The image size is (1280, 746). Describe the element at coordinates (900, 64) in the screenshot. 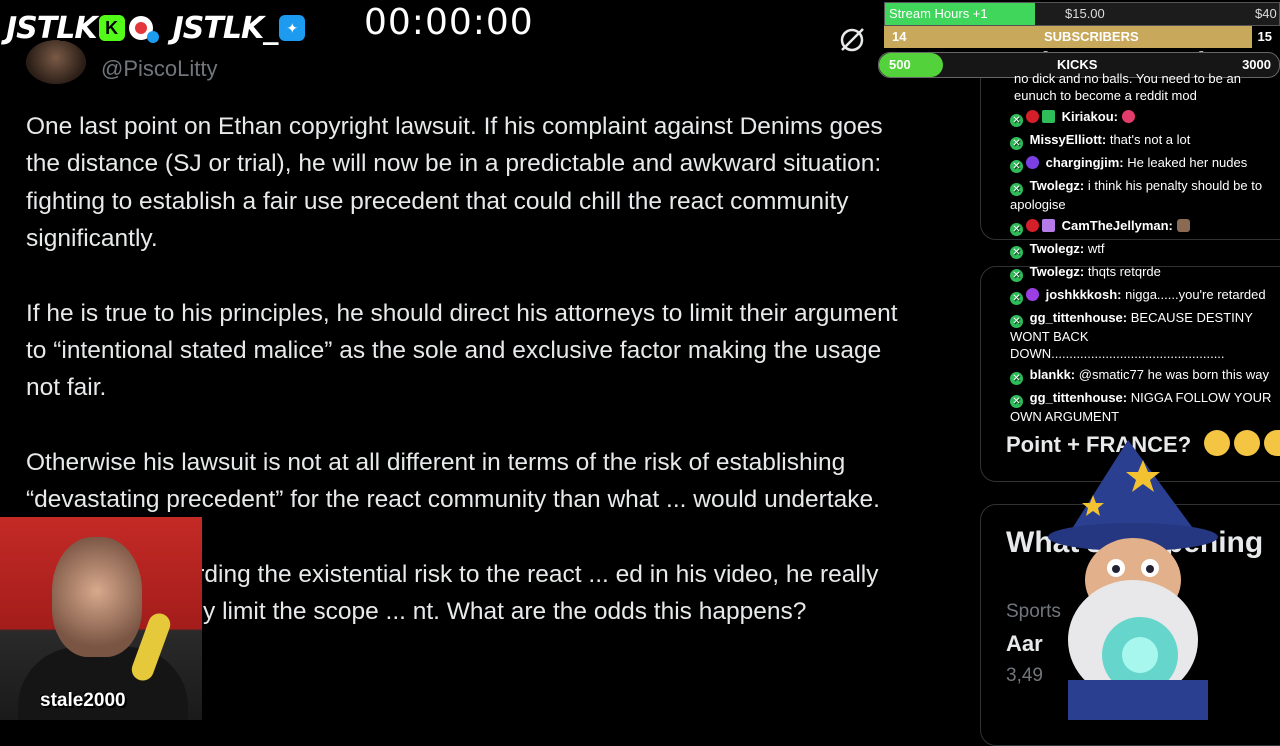

I see `kicks-current: 500` at that location.